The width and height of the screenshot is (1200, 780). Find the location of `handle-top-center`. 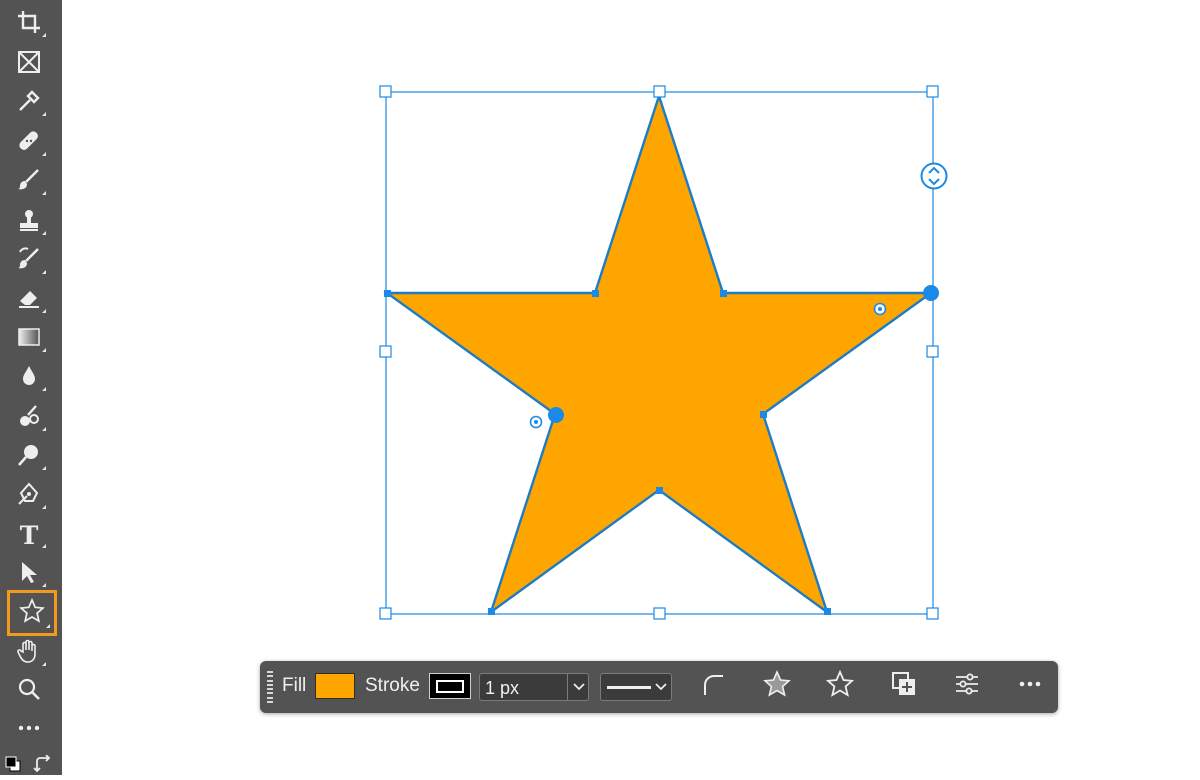

handle-top-center is located at coordinates (659, 91).